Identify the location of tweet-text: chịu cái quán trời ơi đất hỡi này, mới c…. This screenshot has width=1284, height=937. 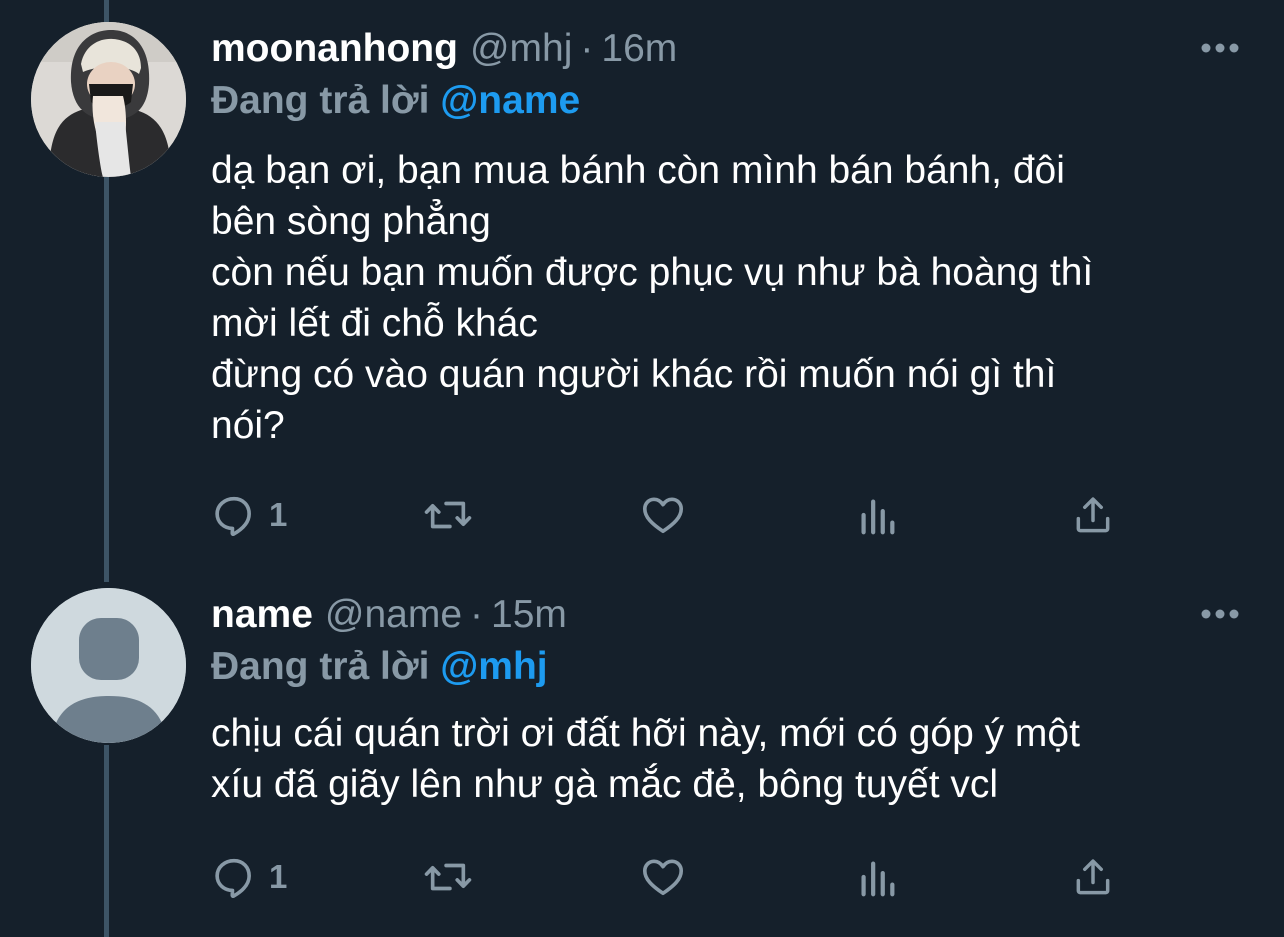
(731, 759).